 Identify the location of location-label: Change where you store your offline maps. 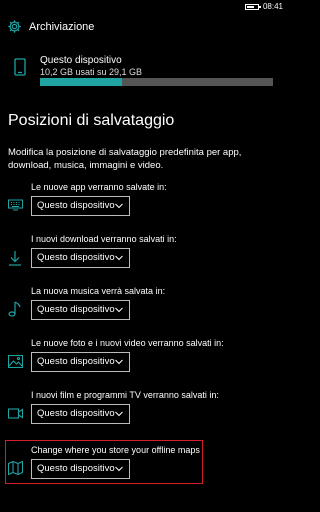
(115, 450).